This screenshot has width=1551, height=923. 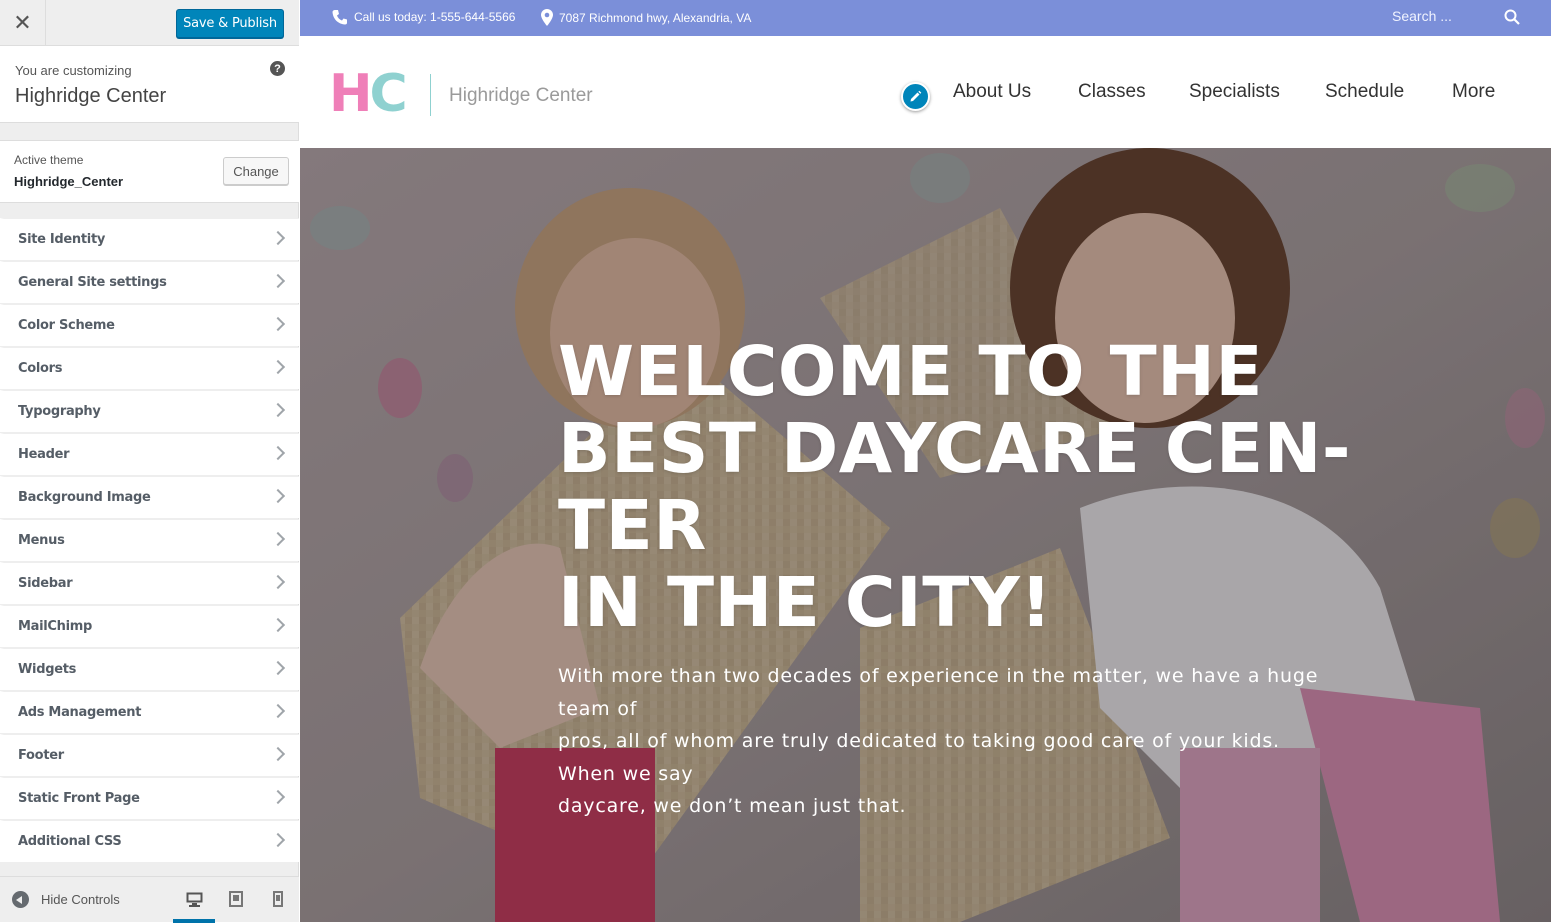 I want to click on section-label: Site Identity, so click(x=62, y=239).